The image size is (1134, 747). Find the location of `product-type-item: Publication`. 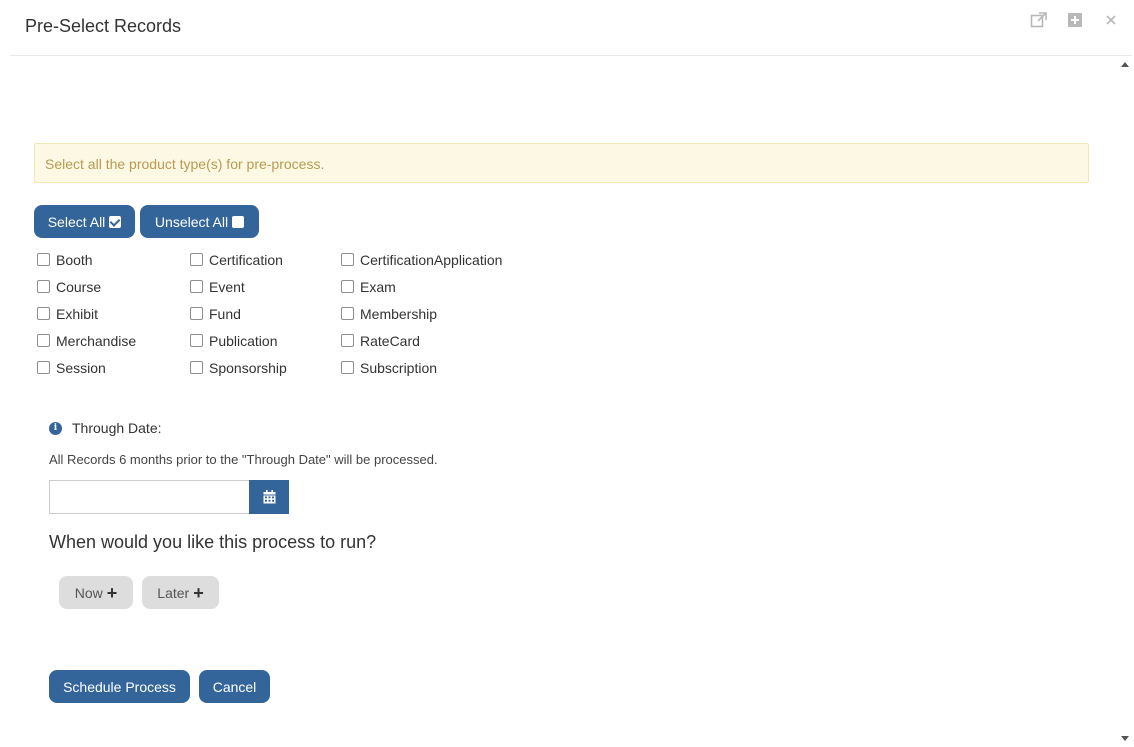

product-type-item: Publication is located at coordinates (265, 340).